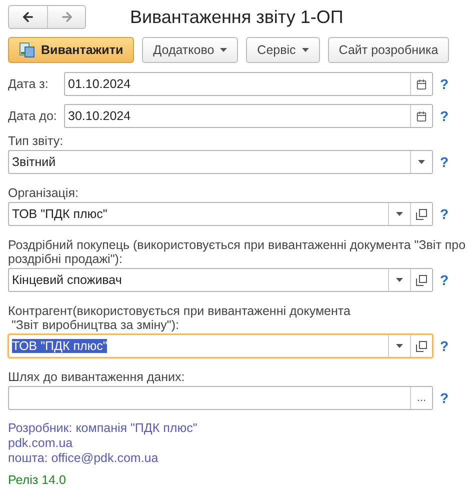  I want to click on field-label: Шлях до вивантаження даних:, so click(97, 377).